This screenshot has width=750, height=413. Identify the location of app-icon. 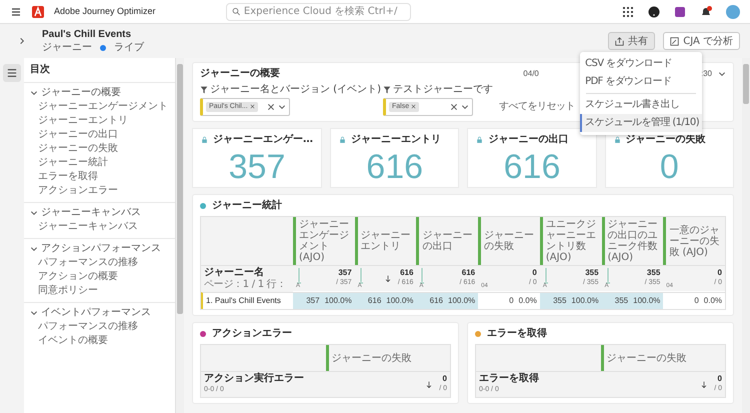
(680, 12).